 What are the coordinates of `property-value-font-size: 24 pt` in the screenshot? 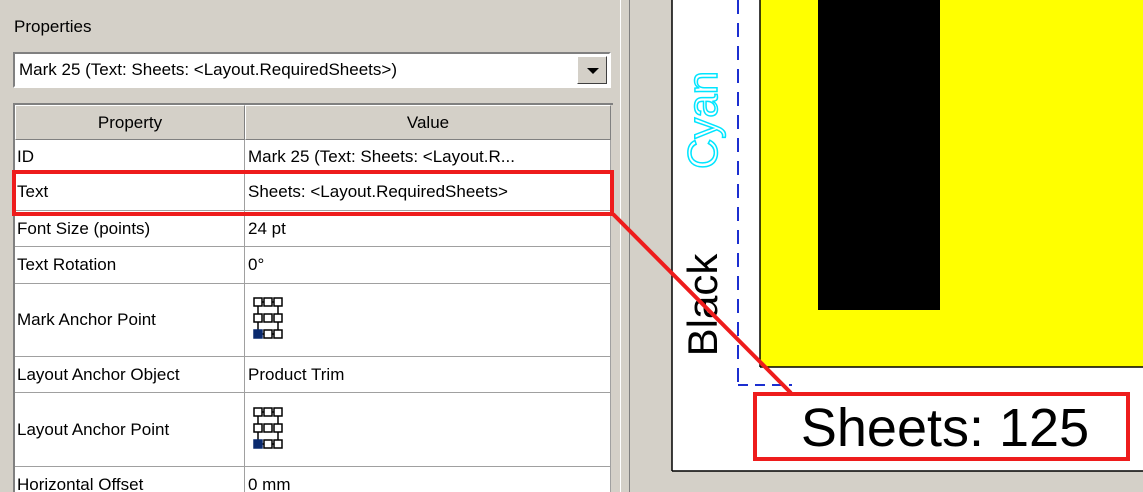 It's located at (428, 229).